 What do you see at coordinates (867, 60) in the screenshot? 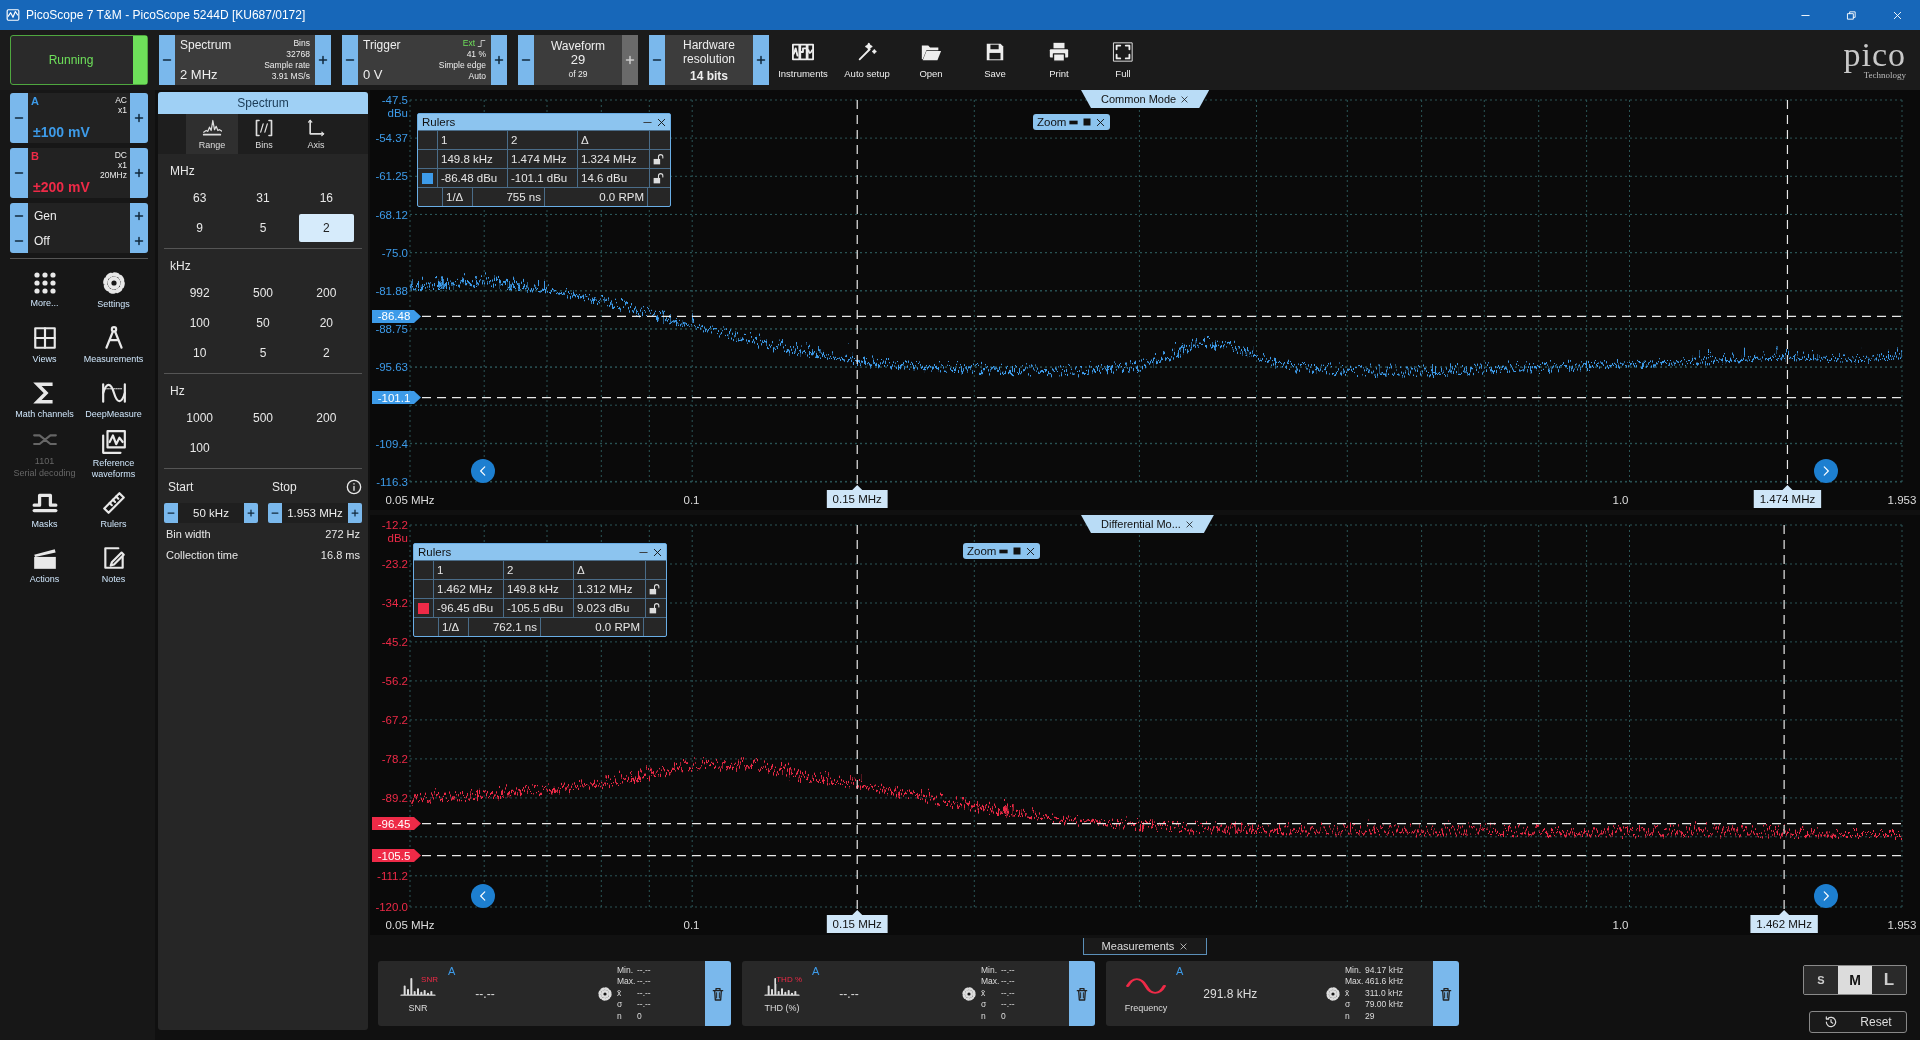
I see `autosetup-button: Auto setup` at bounding box center [867, 60].